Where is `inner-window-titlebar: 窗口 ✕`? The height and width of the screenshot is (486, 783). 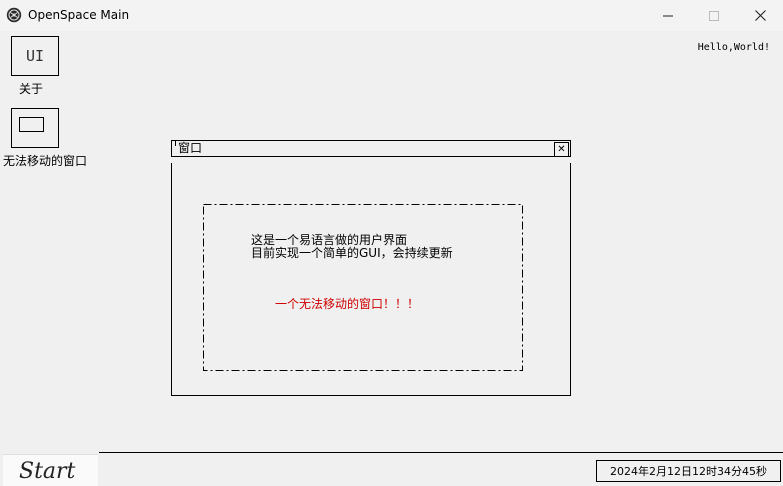
inner-window-titlebar: 窗口 ✕ is located at coordinates (371, 148).